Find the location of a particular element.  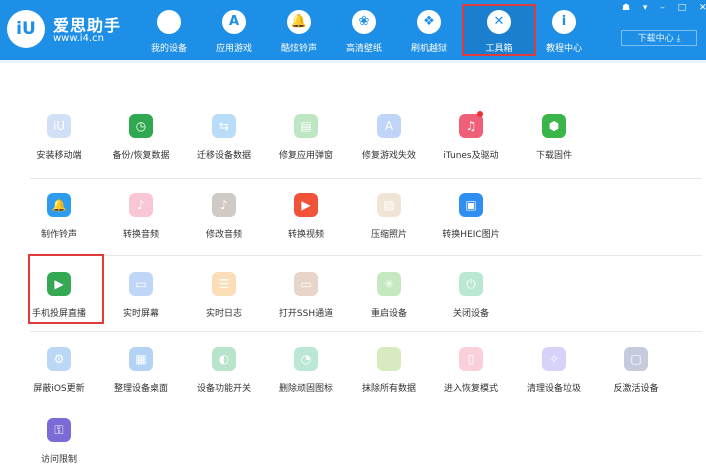

toggle-icon: ◐ is located at coordinates (224, 359).